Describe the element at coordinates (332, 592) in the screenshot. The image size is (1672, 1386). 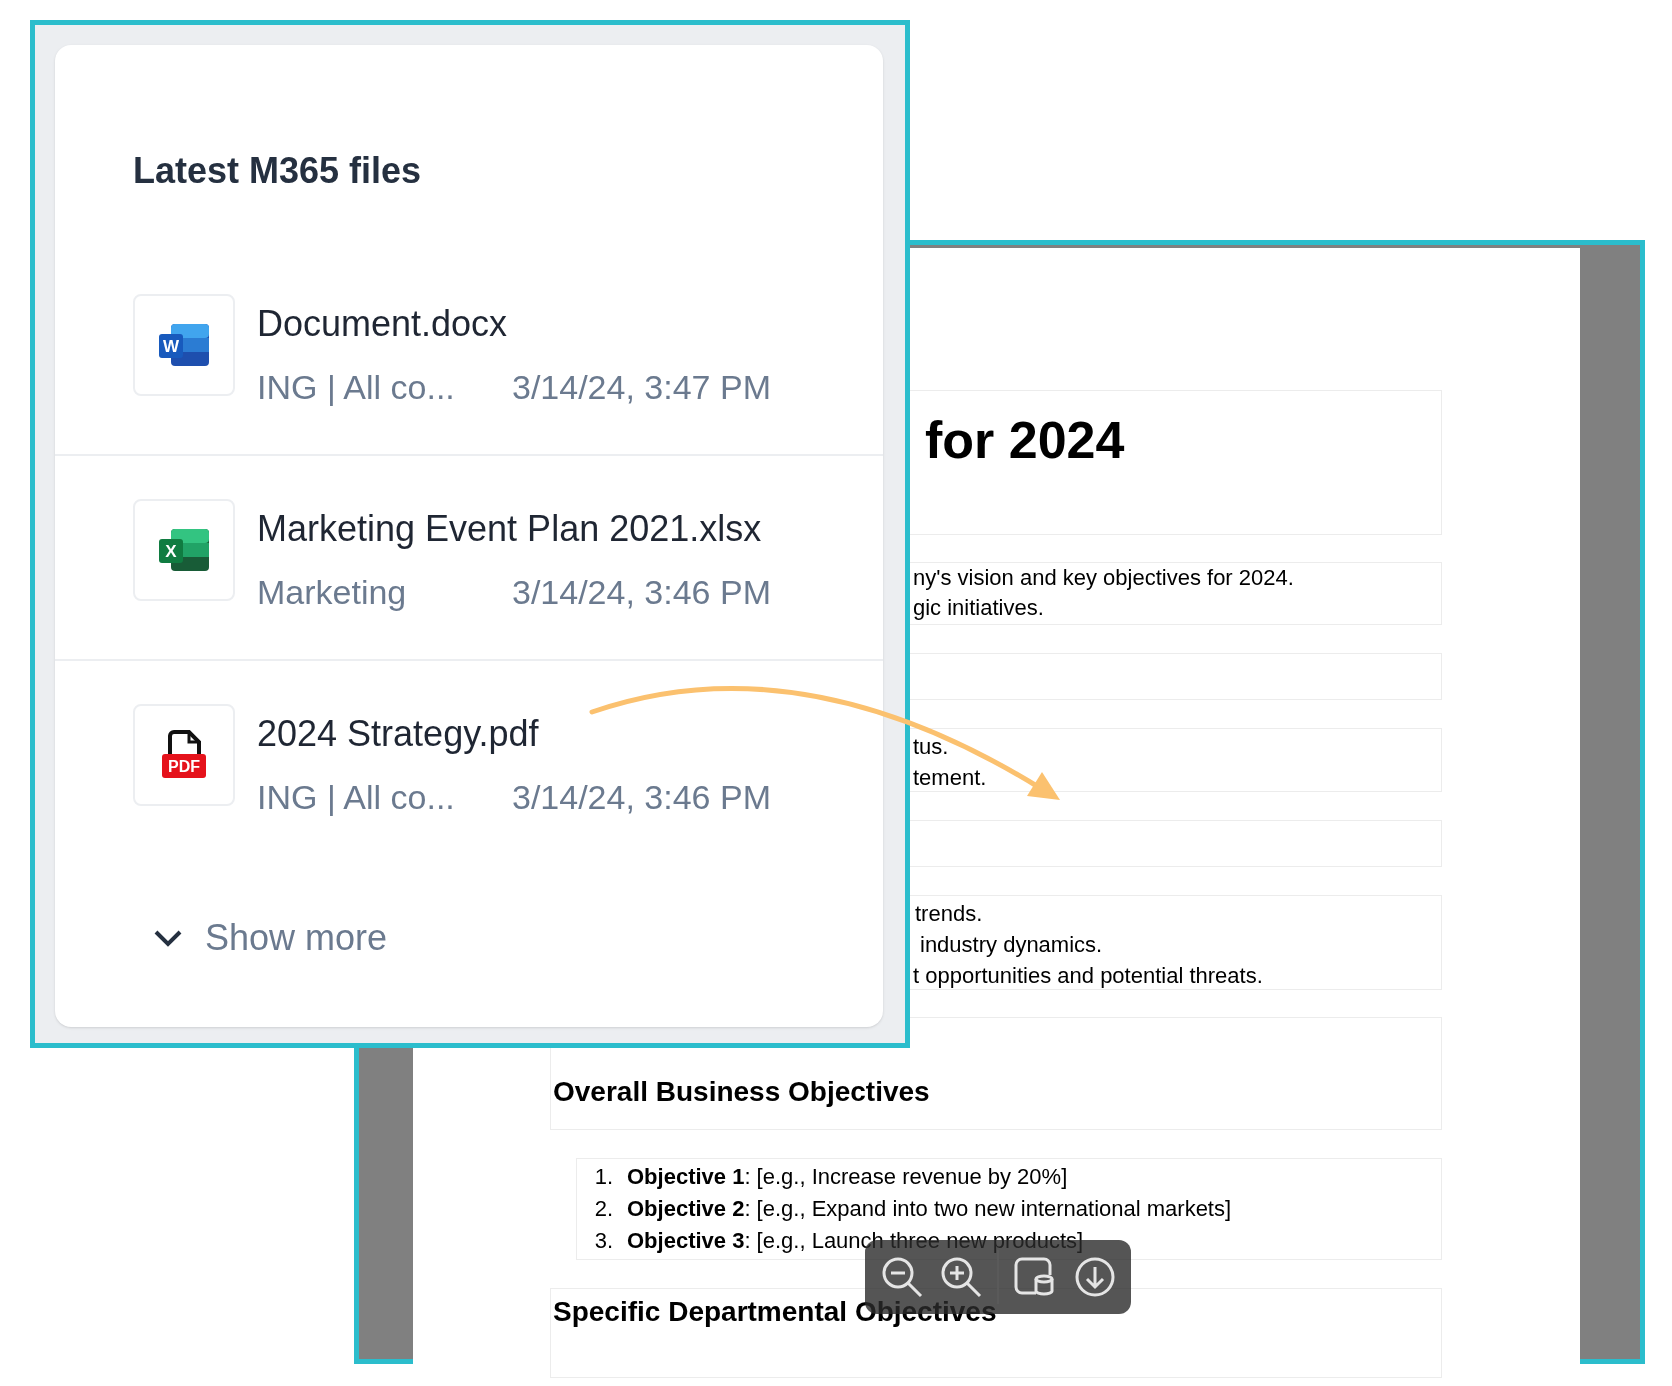
I see `file-location: Marketing` at that location.